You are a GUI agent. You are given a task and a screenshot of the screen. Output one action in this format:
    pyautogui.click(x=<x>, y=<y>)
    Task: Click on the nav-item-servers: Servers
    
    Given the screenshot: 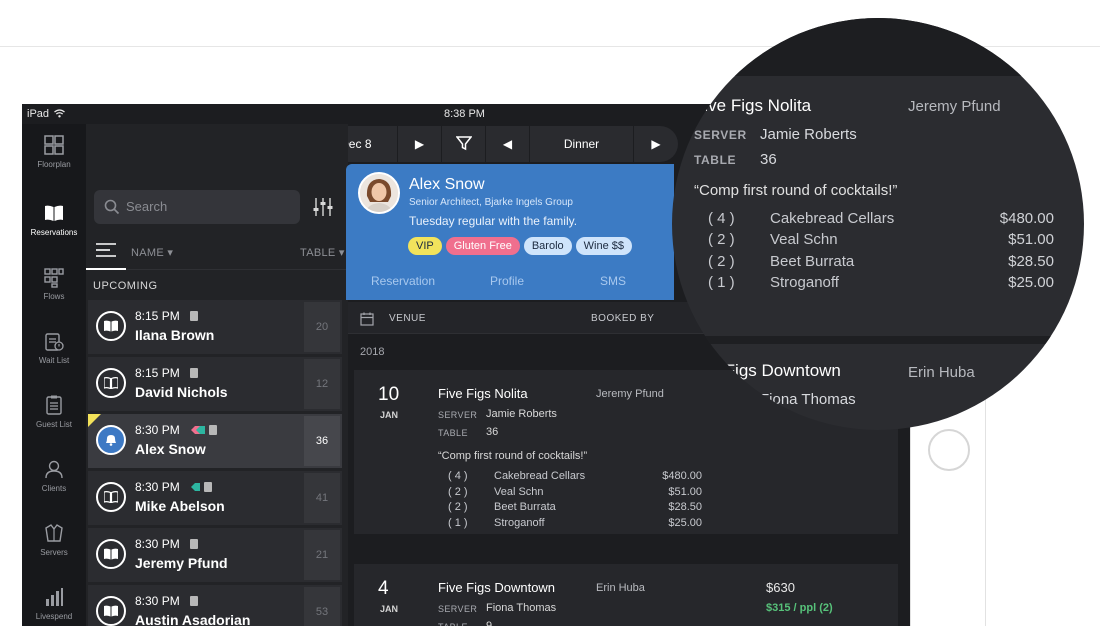 What is the action you would take?
    pyautogui.click(x=54, y=552)
    